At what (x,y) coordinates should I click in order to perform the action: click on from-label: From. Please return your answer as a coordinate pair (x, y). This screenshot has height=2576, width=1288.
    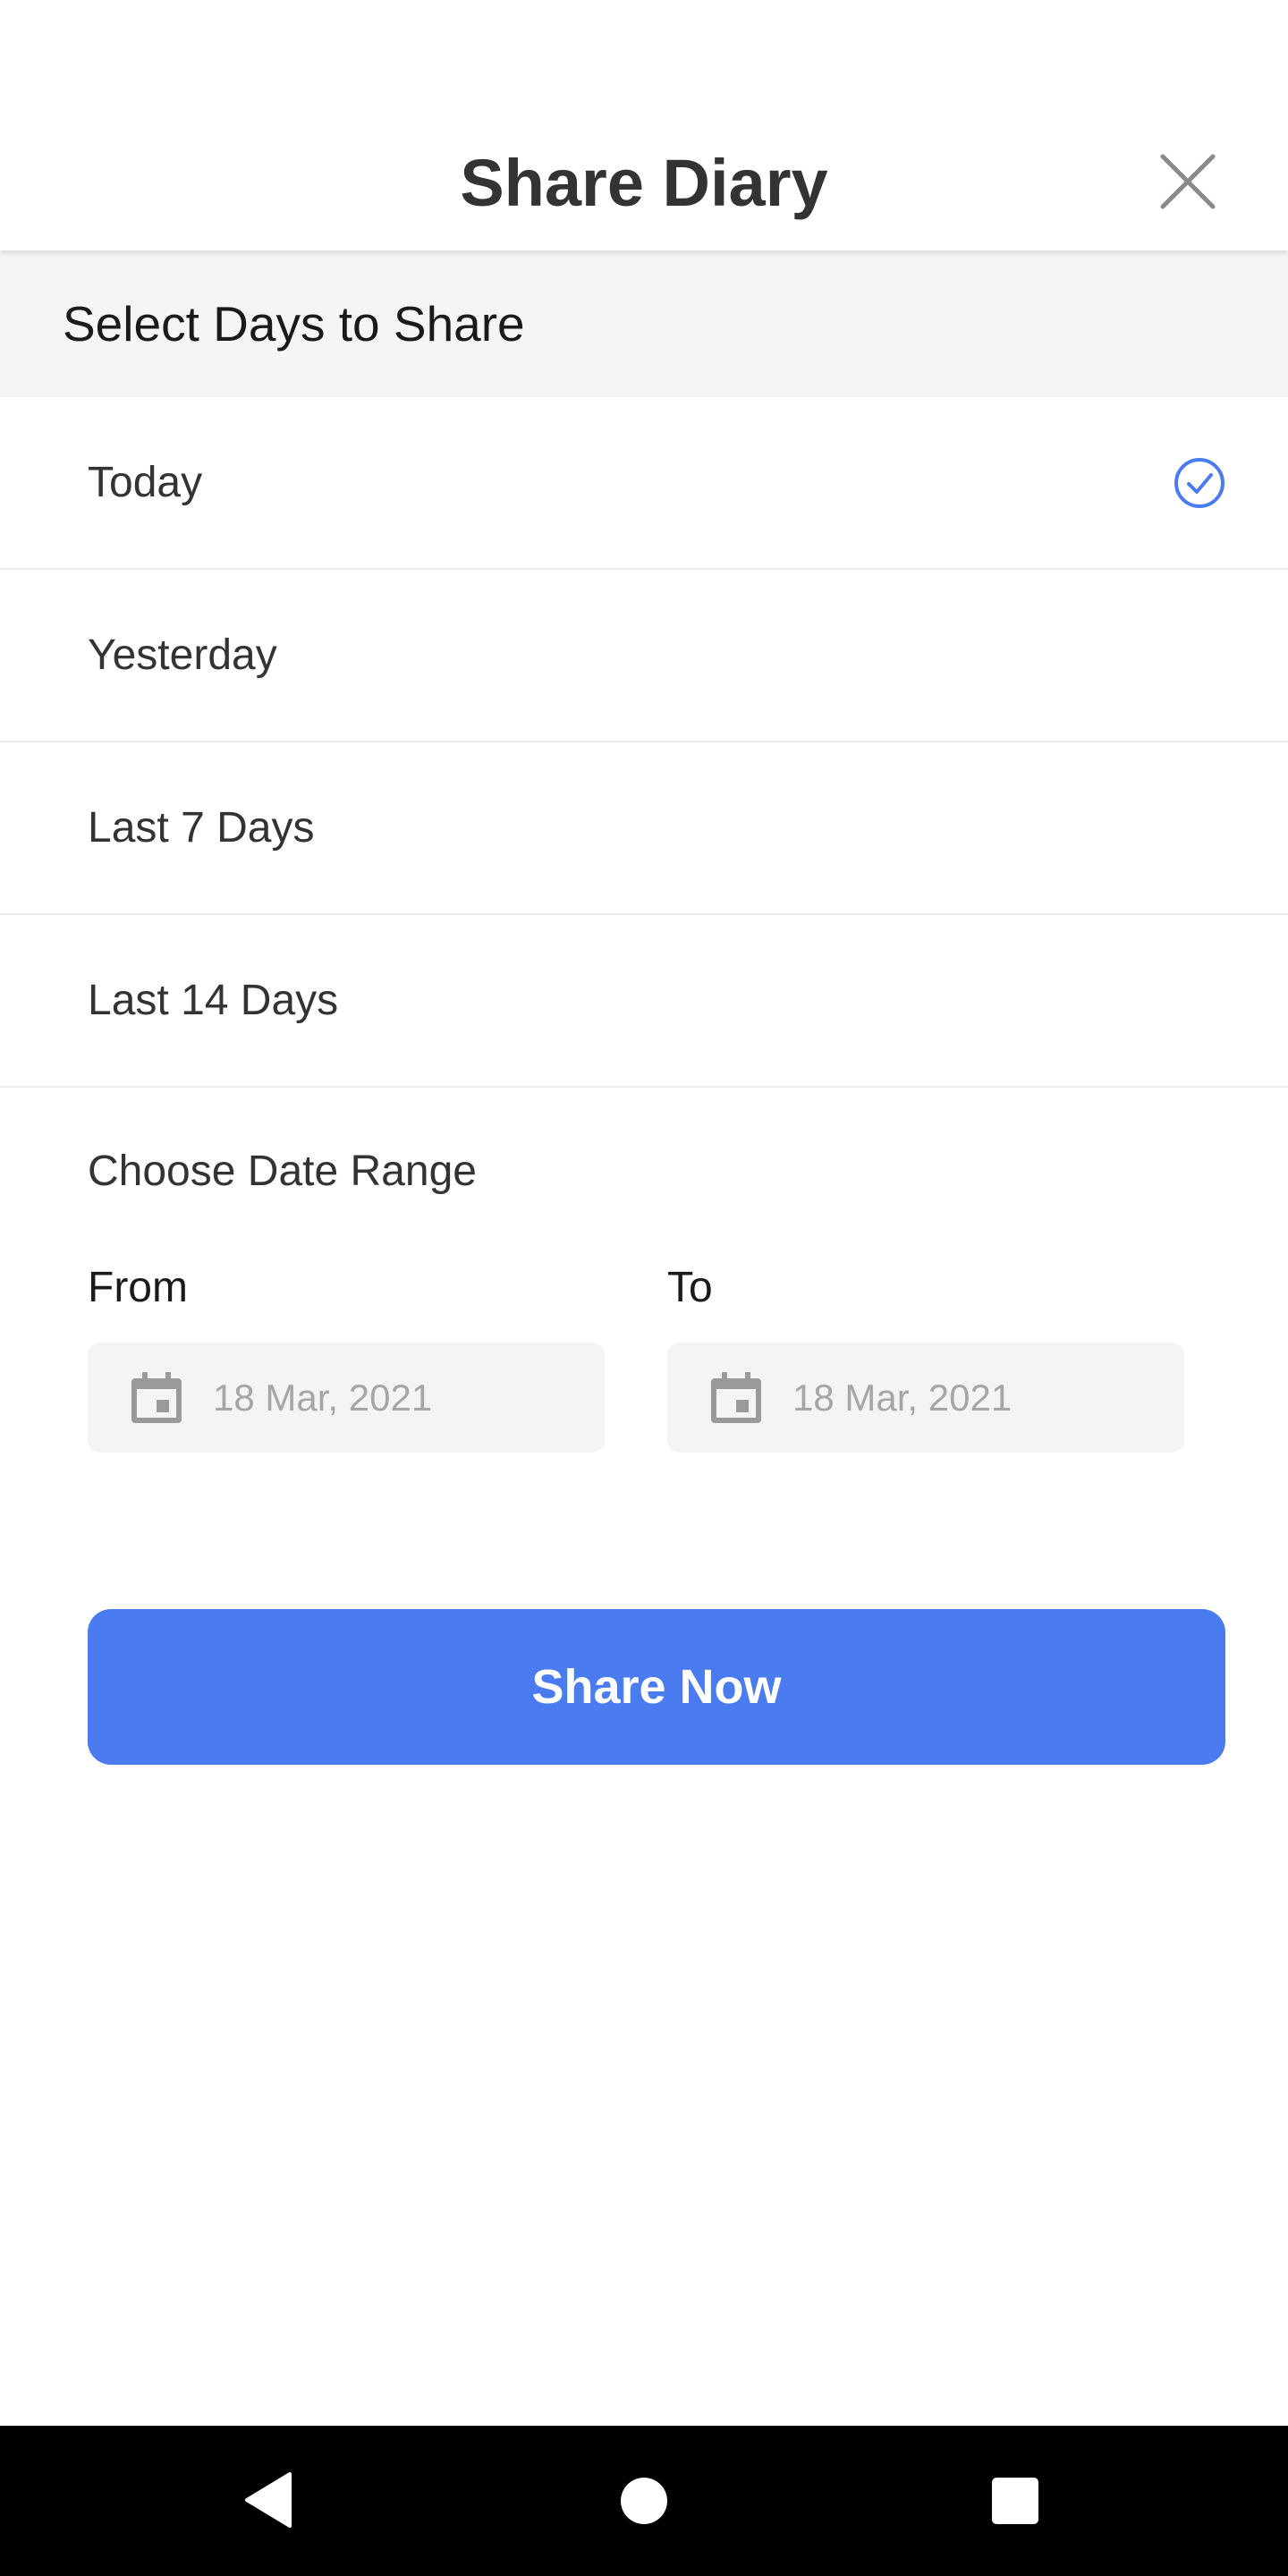
    Looking at the image, I should click on (138, 1287).